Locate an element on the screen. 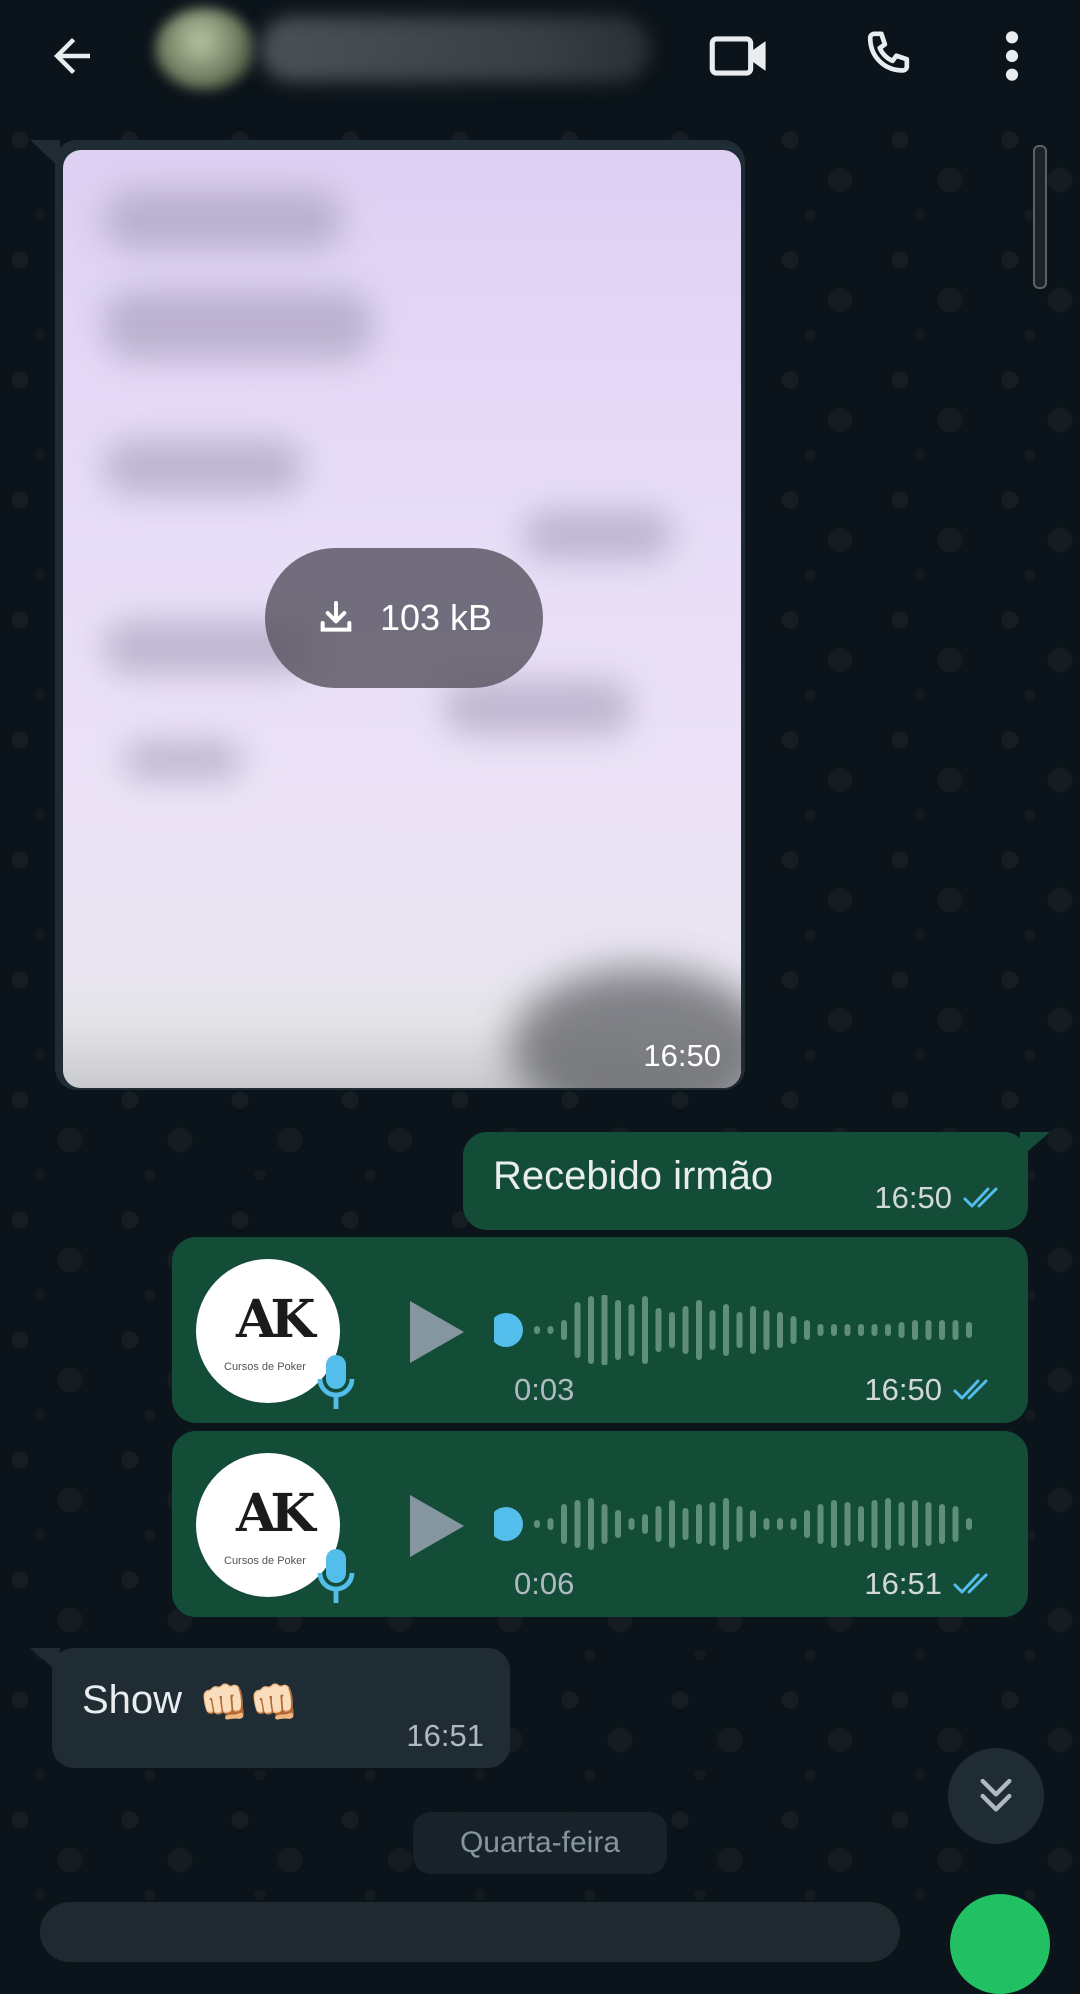  arrow-back-icon is located at coordinates (72, 56).